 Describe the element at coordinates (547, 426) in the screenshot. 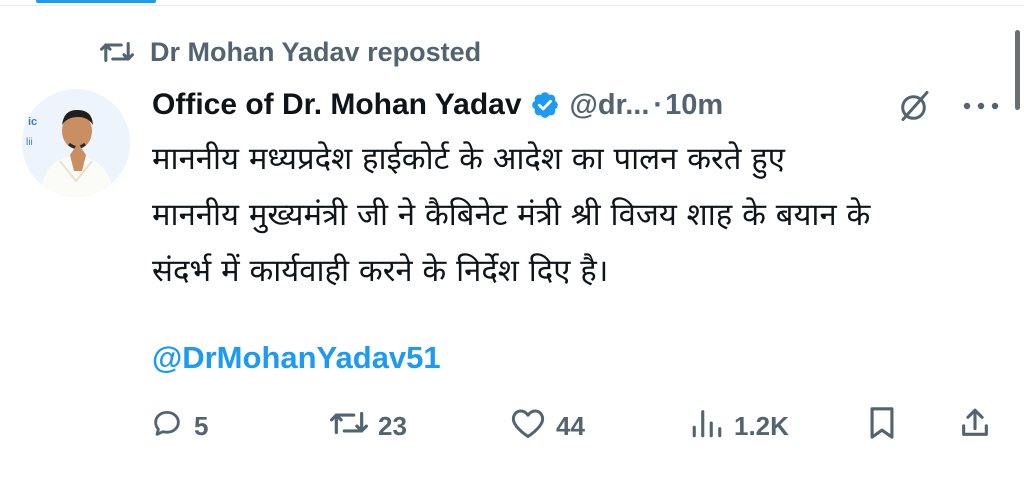

I see `like-button: 44` at that location.